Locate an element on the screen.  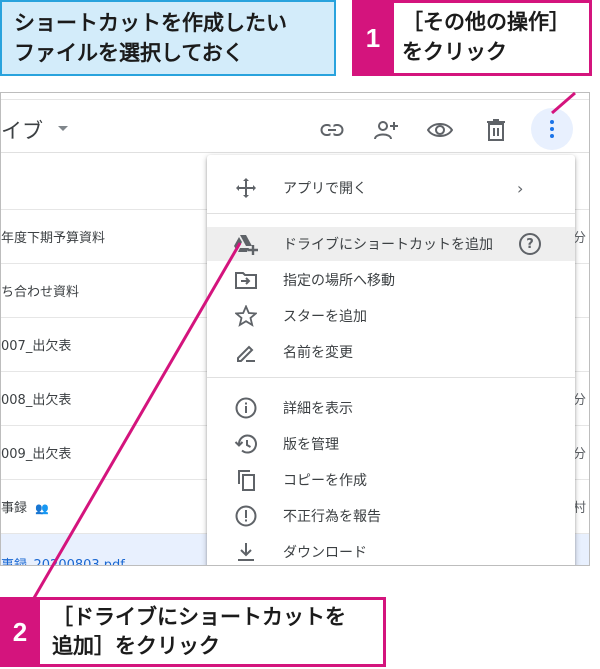
menu-item-add-shortcut: ドライブにショートカットを追加 ? is located at coordinates (391, 244).